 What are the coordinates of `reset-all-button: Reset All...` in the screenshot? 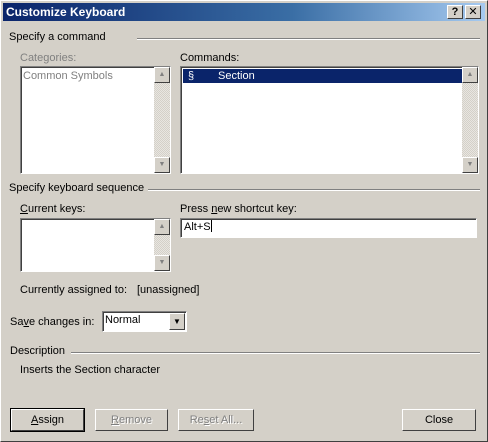 It's located at (216, 420).